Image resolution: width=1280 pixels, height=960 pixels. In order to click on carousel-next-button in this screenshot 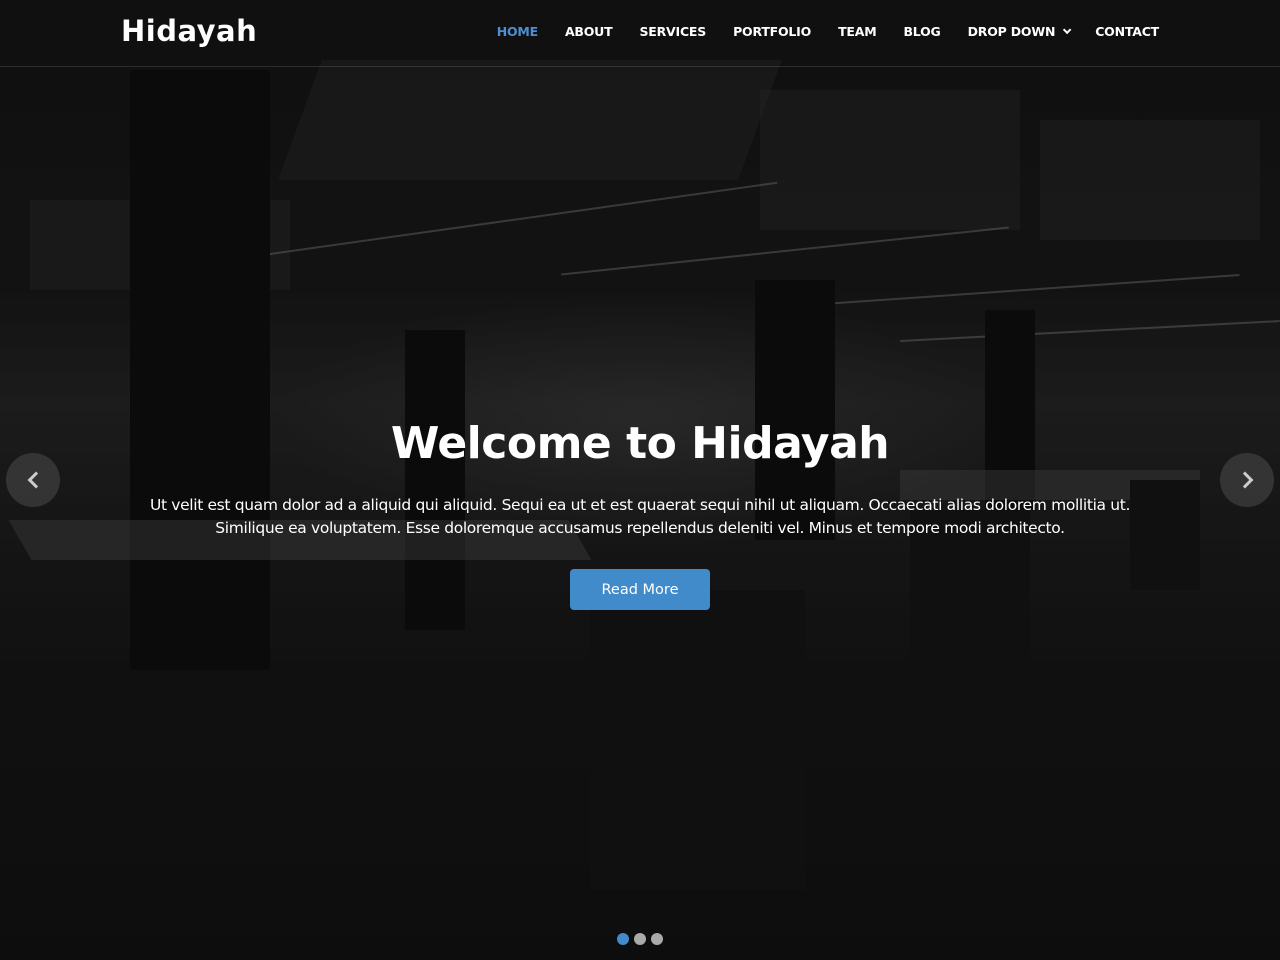, I will do `click(1247, 480)`.